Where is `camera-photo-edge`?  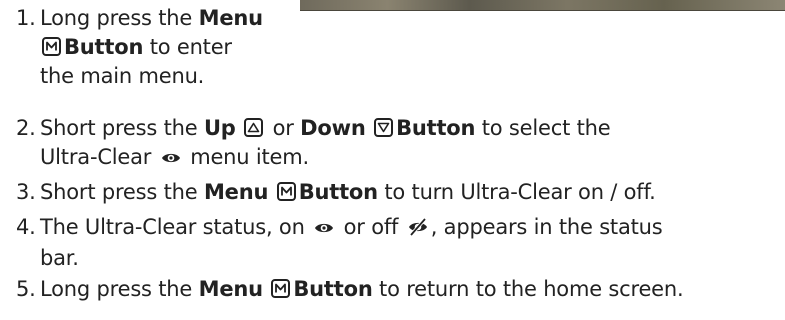 camera-photo-edge is located at coordinates (542, 5).